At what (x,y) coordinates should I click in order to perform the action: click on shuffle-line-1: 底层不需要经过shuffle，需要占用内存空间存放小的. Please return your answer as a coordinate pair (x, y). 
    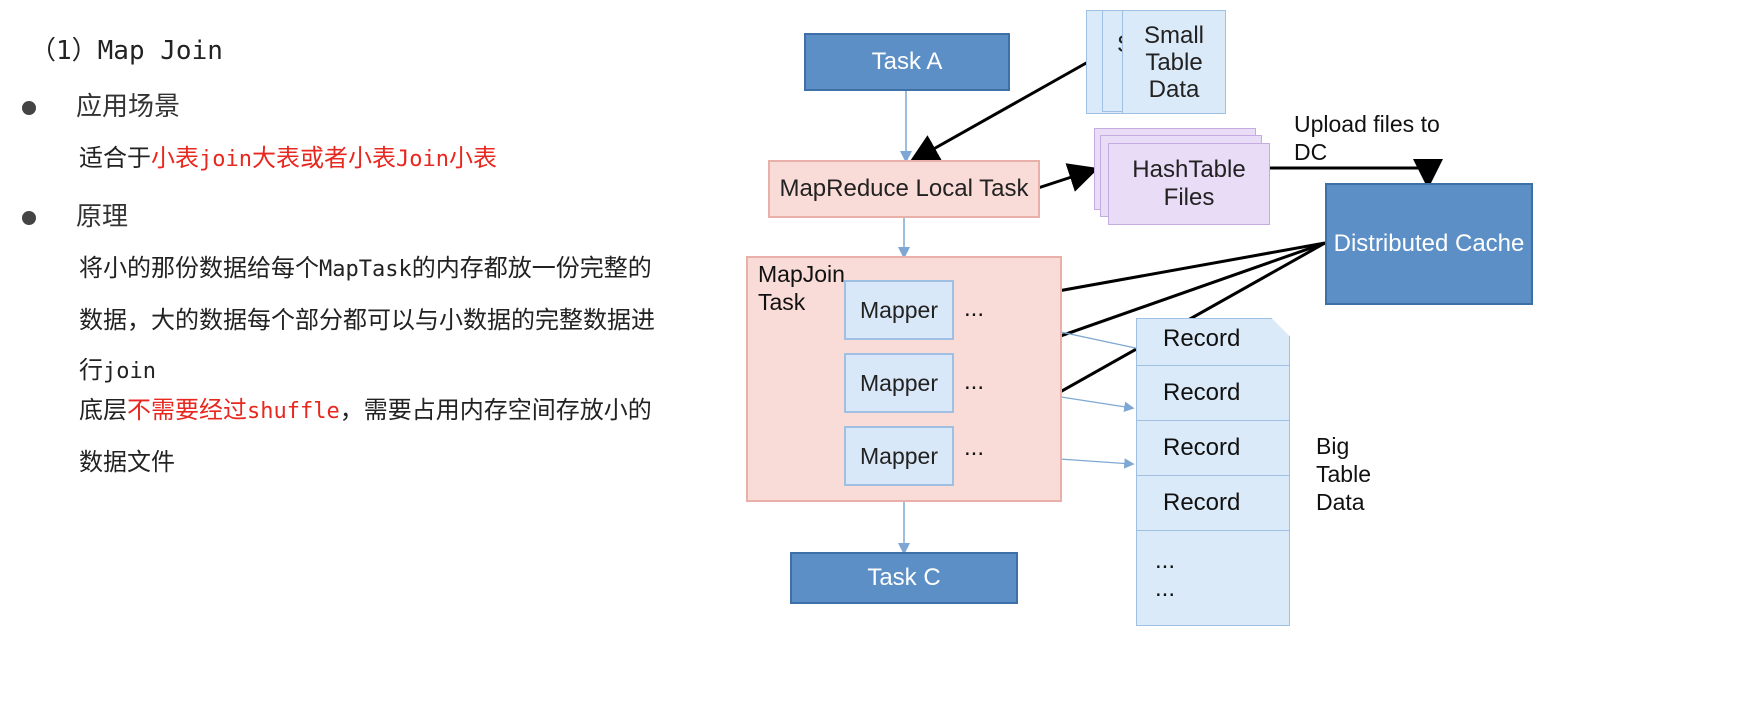
    Looking at the image, I should click on (429, 411).